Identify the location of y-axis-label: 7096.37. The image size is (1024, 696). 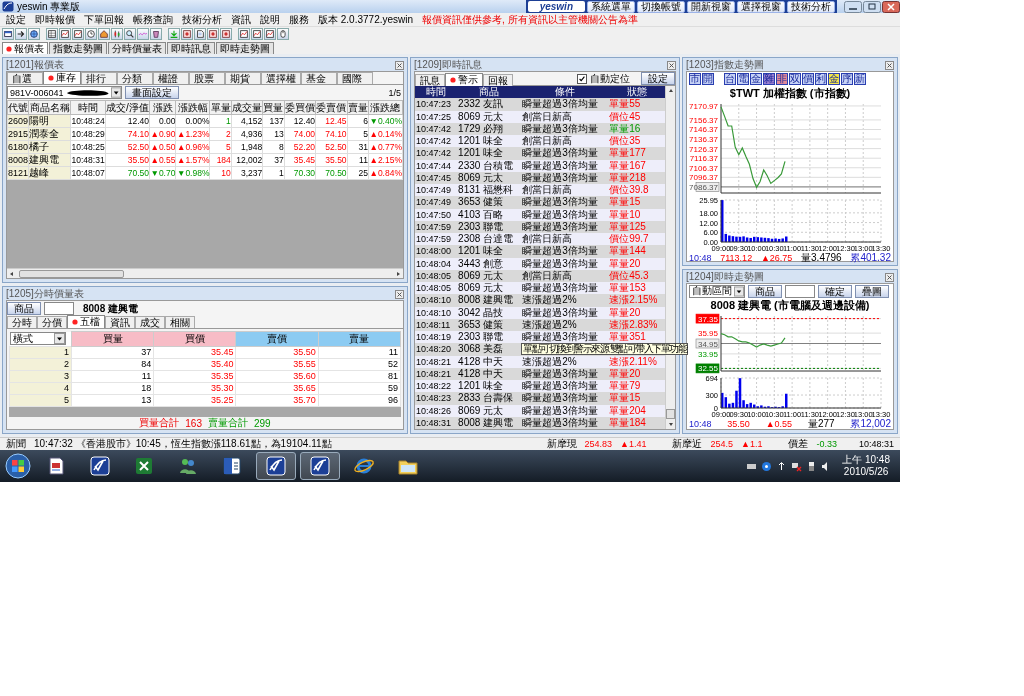
(703, 178).